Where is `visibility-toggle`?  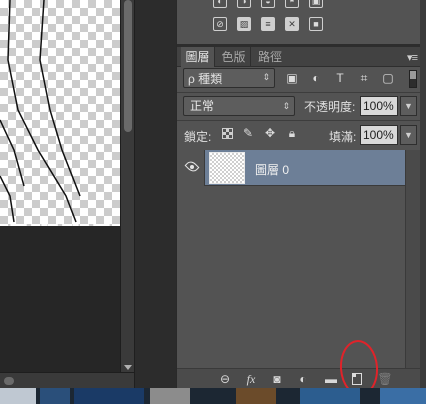 visibility-toggle is located at coordinates (191, 168).